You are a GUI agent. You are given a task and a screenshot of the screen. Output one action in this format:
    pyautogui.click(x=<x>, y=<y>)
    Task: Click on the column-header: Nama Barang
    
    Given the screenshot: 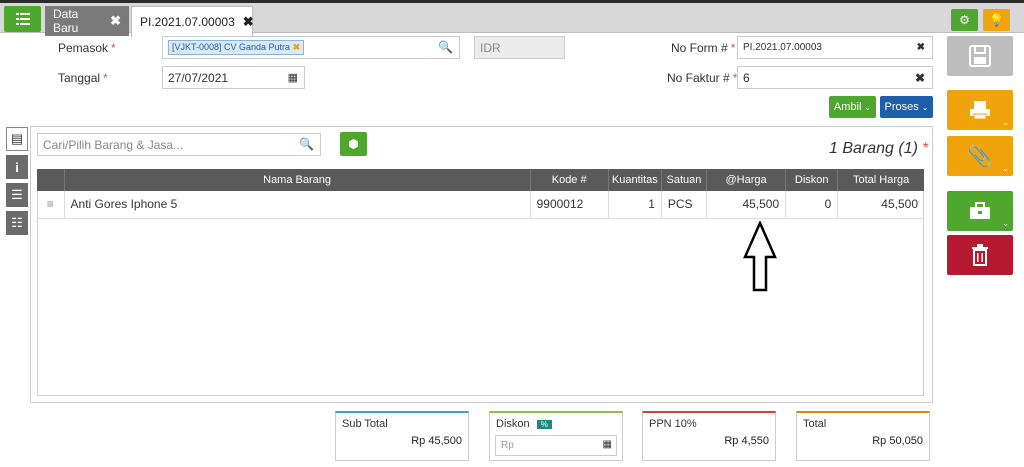 What is the action you would take?
    pyautogui.click(x=297, y=180)
    